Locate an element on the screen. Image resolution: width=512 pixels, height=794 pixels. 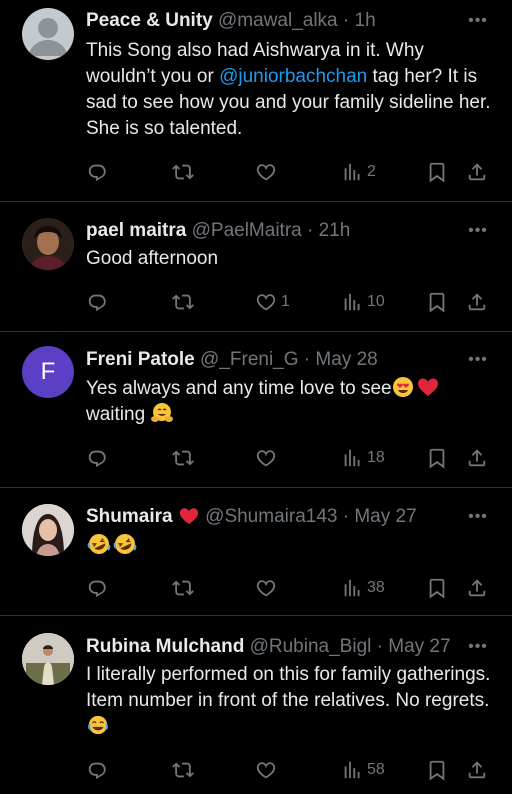
hugging-face-emoji-icon is located at coordinates (162, 412).